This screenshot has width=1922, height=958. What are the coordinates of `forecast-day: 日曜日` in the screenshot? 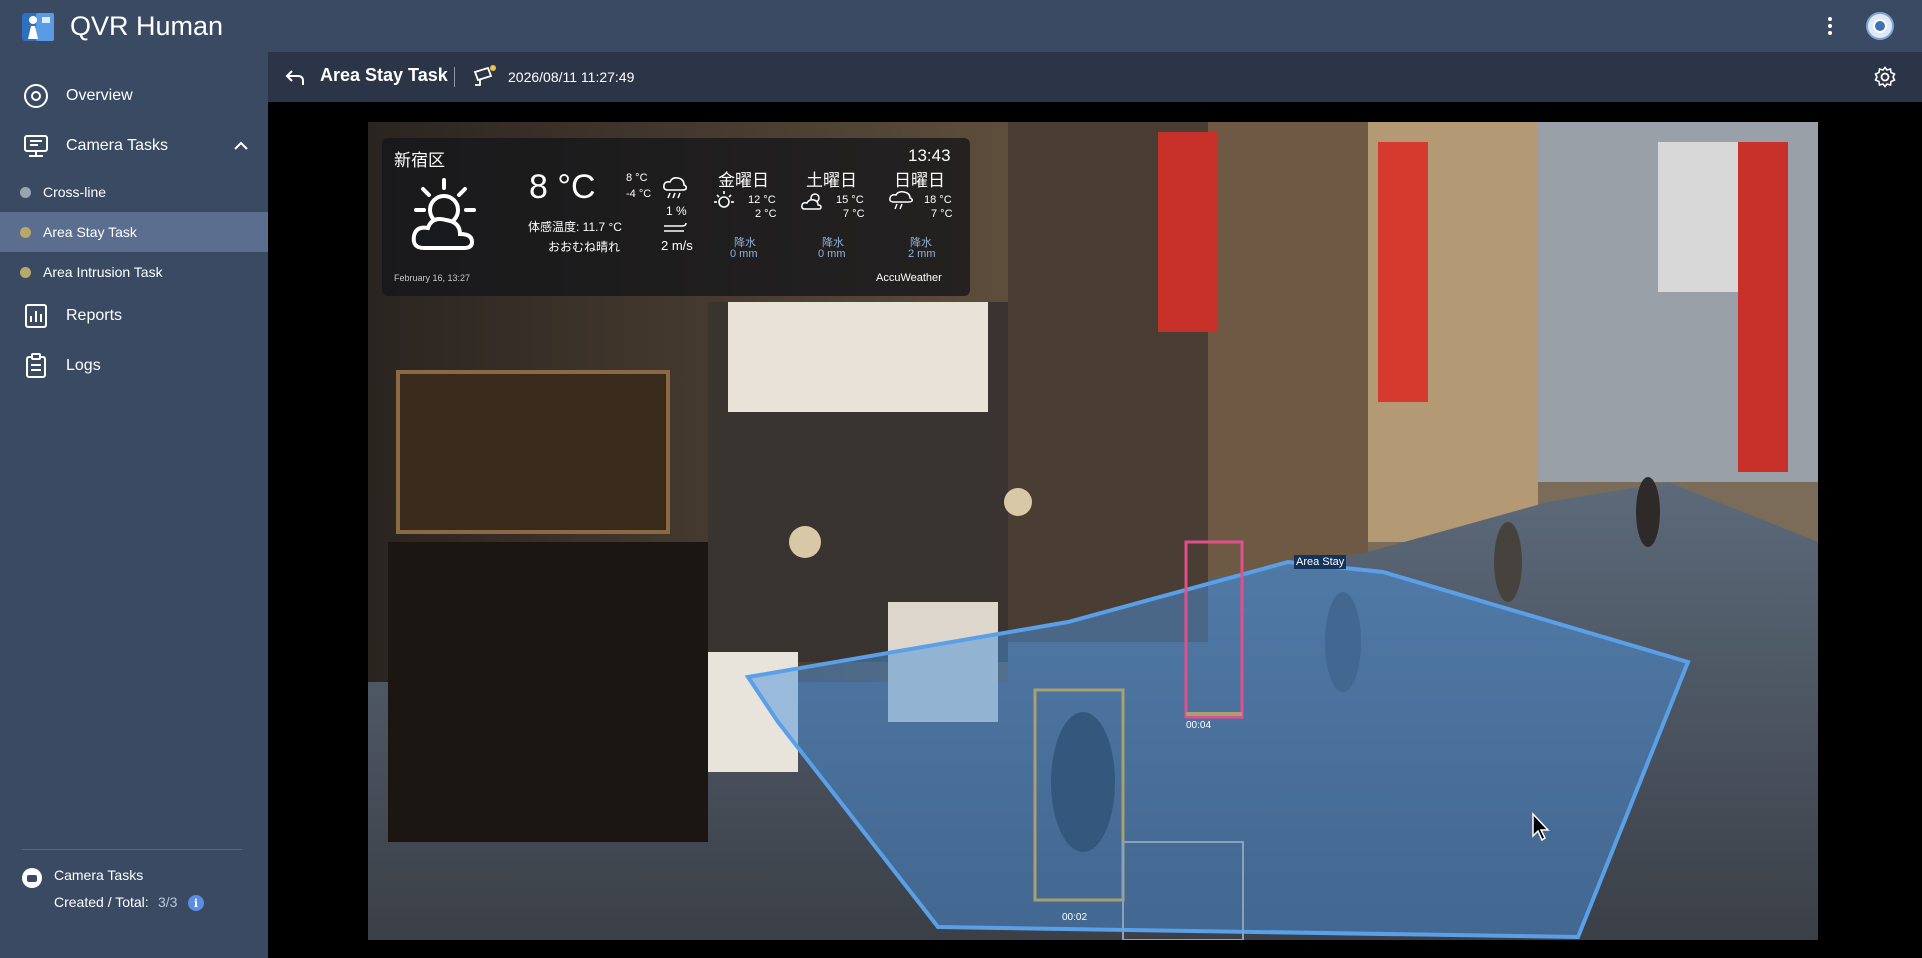 It's located at (919, 180).